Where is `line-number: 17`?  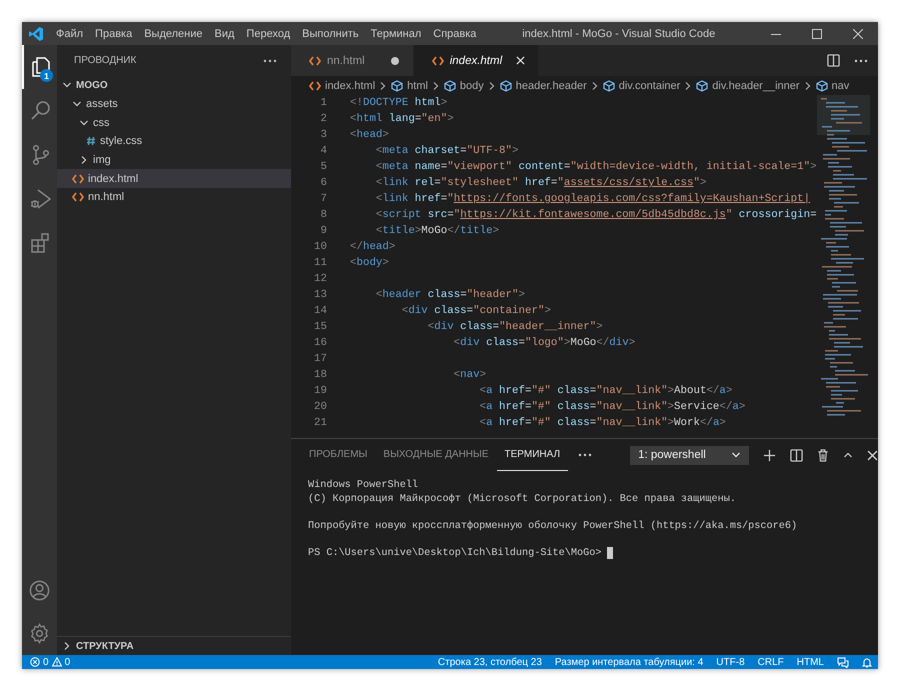 line-number: 17 is located at coordinates (320, 359).